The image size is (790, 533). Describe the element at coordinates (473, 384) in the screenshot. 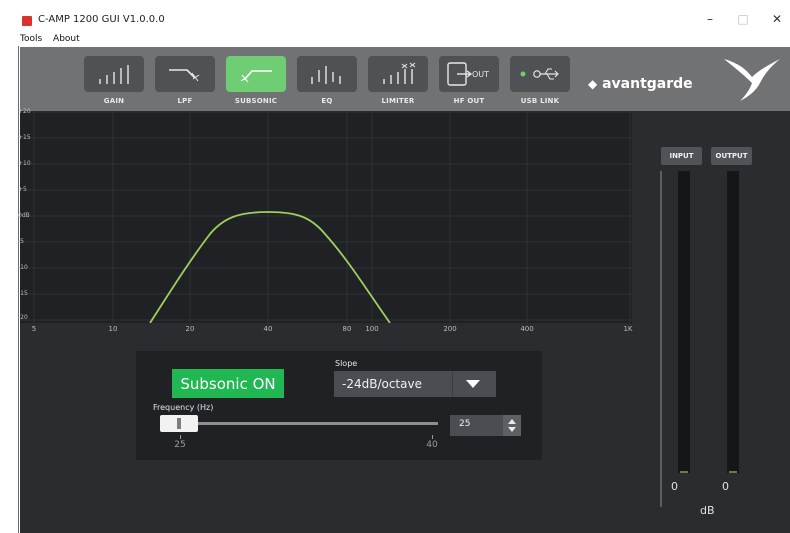

I see `chevron-down-icon` at that location.